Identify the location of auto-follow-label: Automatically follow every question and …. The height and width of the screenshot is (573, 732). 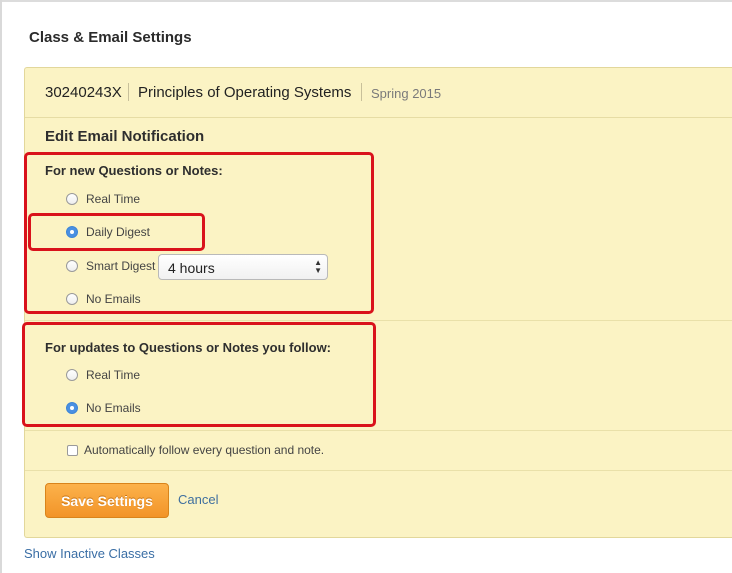
(204, 450).